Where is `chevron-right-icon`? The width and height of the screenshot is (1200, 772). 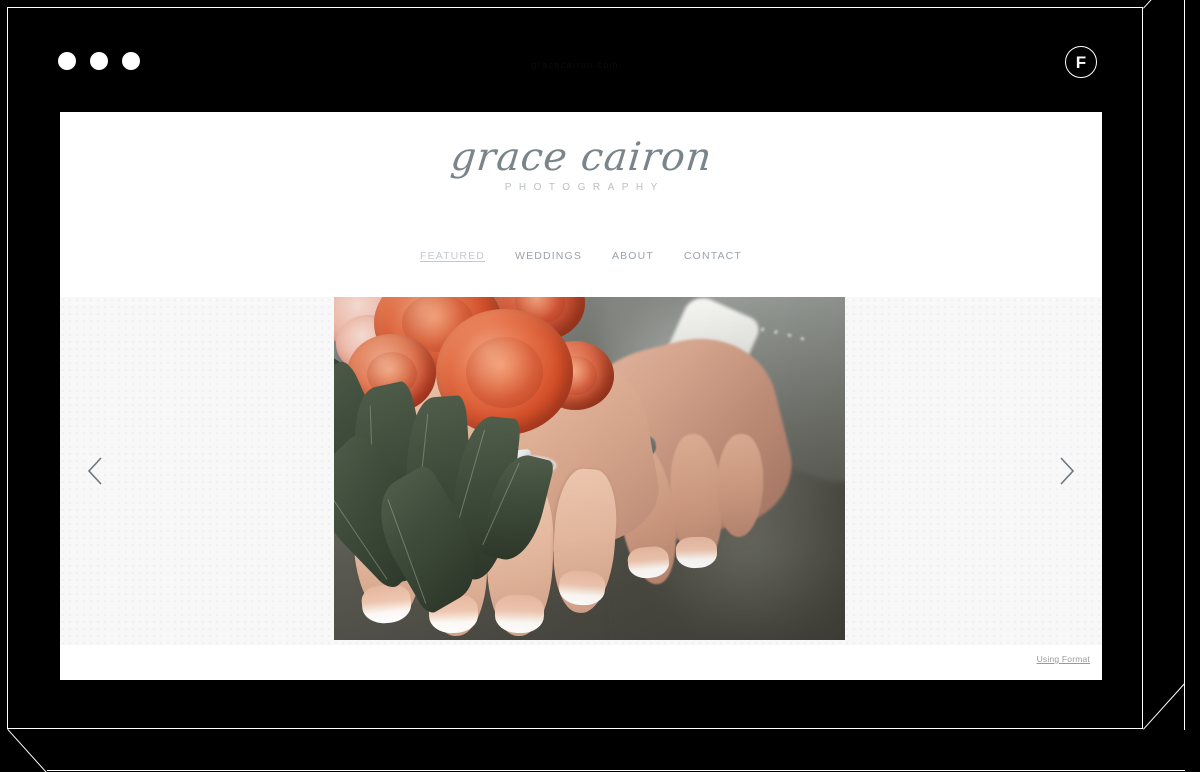
chevron-right-icon is located at coordinates (1067, 471).